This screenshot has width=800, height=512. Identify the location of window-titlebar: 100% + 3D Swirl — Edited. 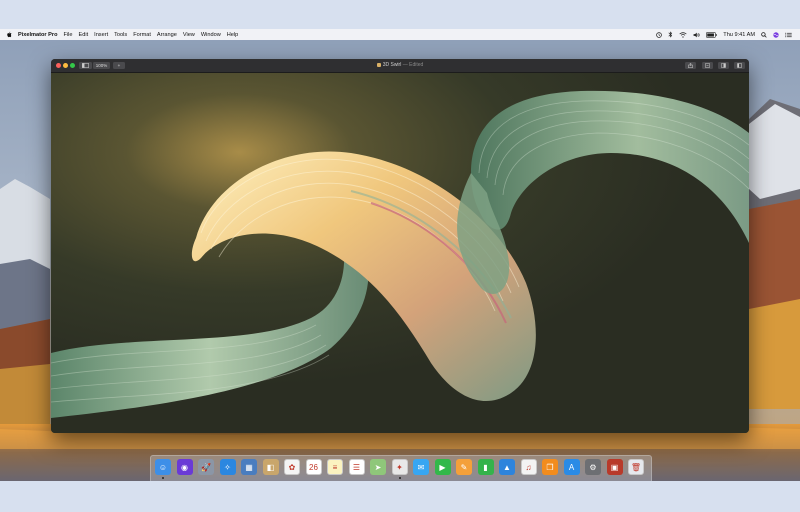
(400, 66).